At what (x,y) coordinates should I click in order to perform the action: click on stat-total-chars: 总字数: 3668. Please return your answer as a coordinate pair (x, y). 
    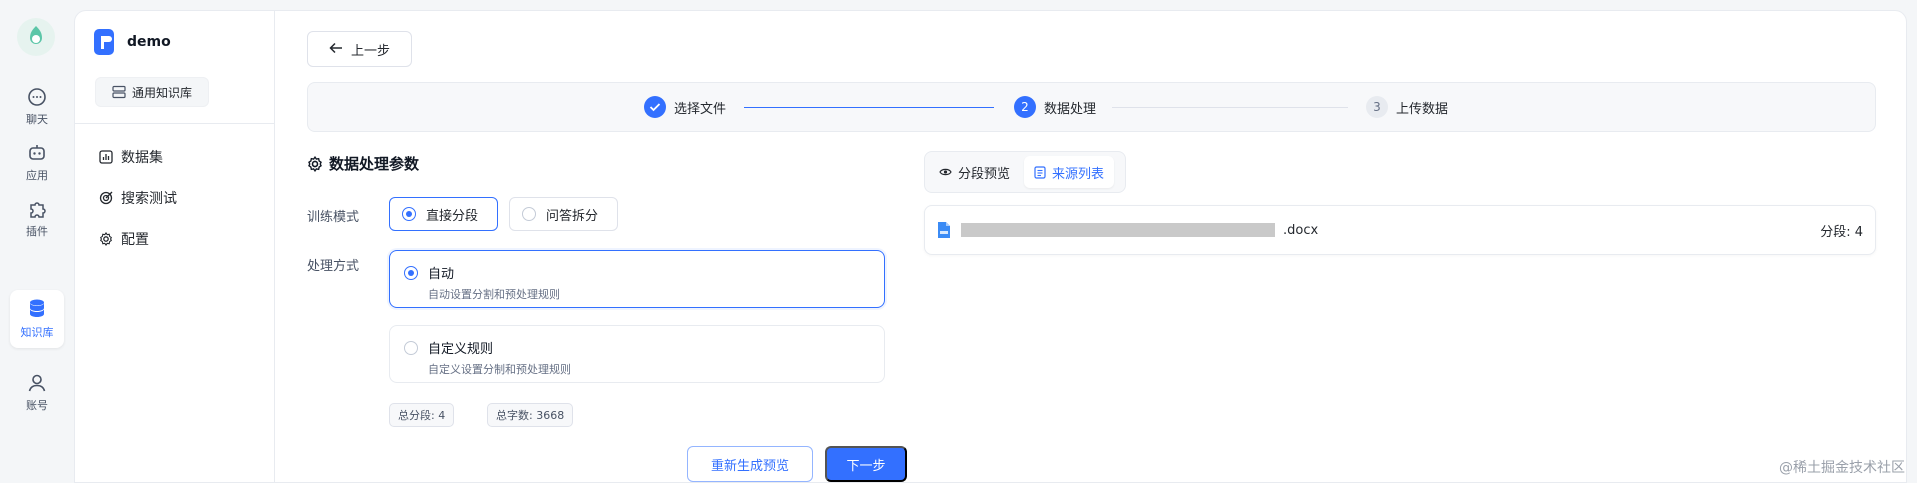
    Looking at the image, I should click on (530, 415).